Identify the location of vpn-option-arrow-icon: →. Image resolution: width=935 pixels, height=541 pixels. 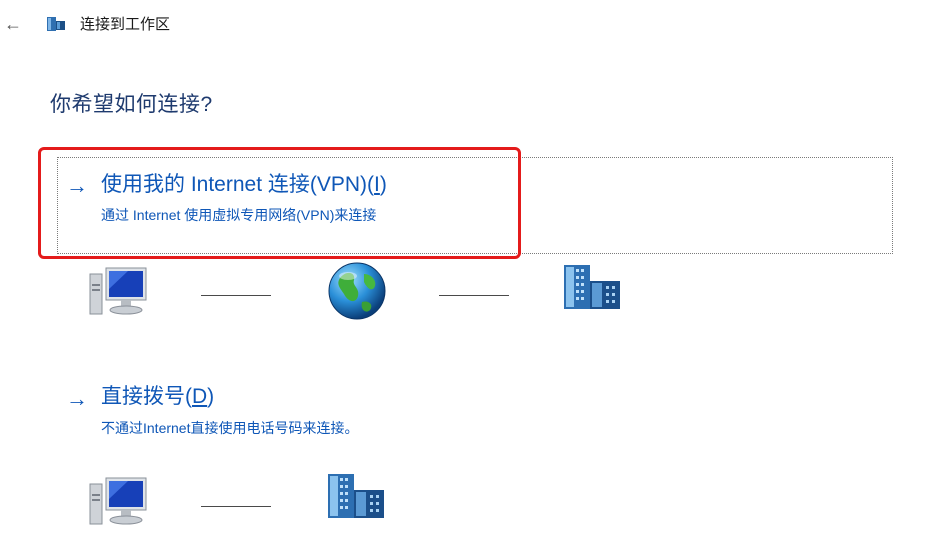
(77, 185).